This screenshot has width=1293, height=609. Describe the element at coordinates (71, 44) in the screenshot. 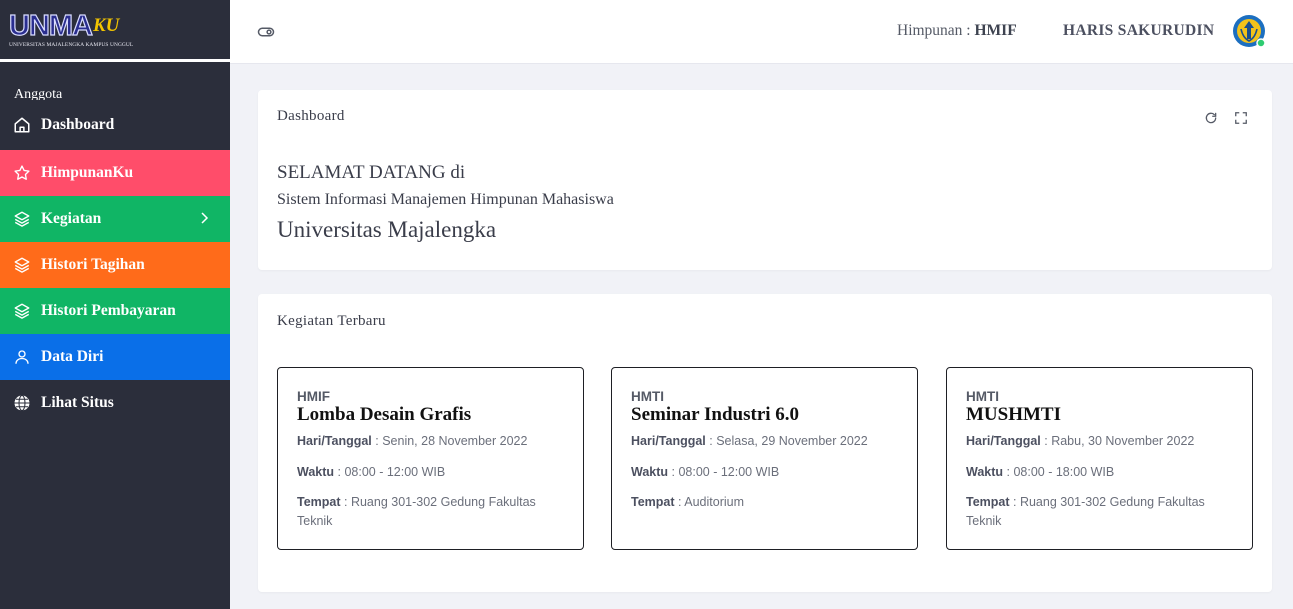

I see `logo-tagline: UNIVERSITAS MAJALENGKA KAMPUS UNGGUL` at that location.